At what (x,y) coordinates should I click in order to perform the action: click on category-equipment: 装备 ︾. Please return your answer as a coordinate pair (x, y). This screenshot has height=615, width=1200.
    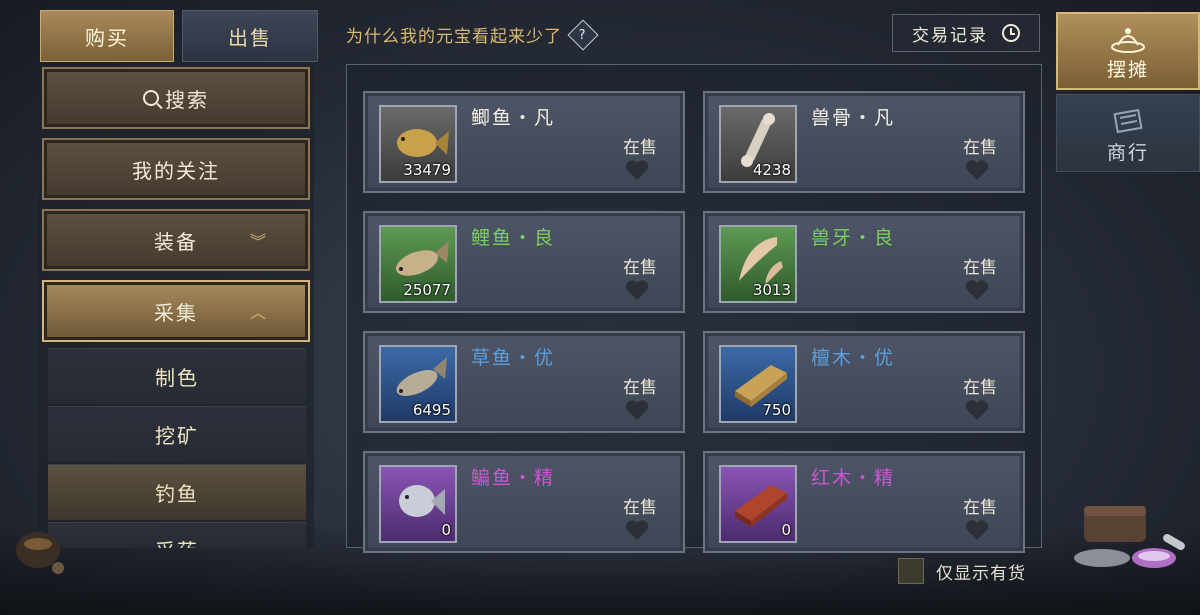
    Looking at the image, I should click on (176, 240).